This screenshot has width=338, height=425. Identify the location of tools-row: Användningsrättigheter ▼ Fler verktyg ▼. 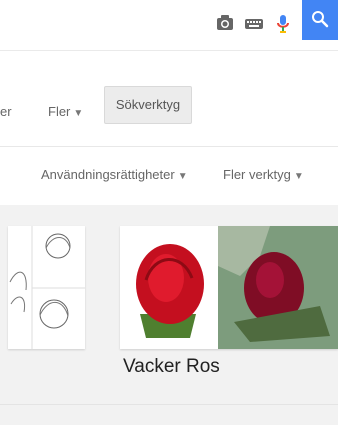
(169, 176).